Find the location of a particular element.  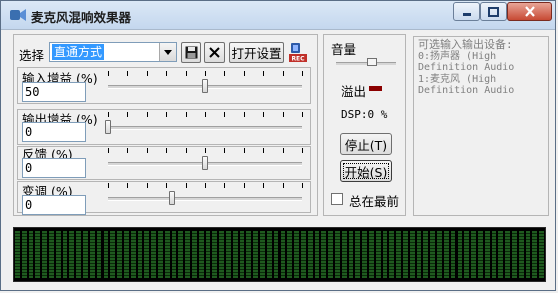

close-button is located at coordinates (529, 11).